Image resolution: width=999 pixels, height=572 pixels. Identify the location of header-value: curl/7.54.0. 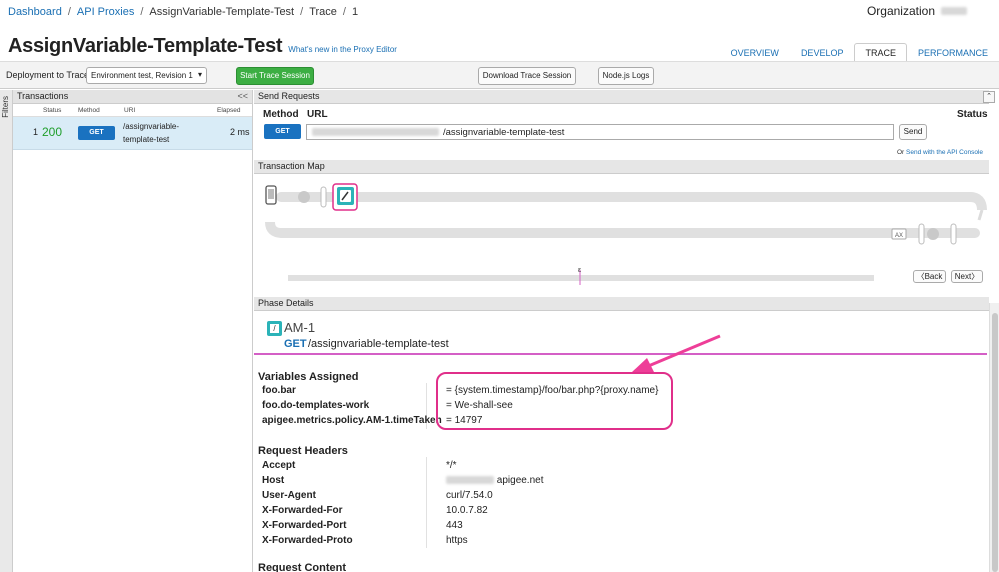
(469, 495).